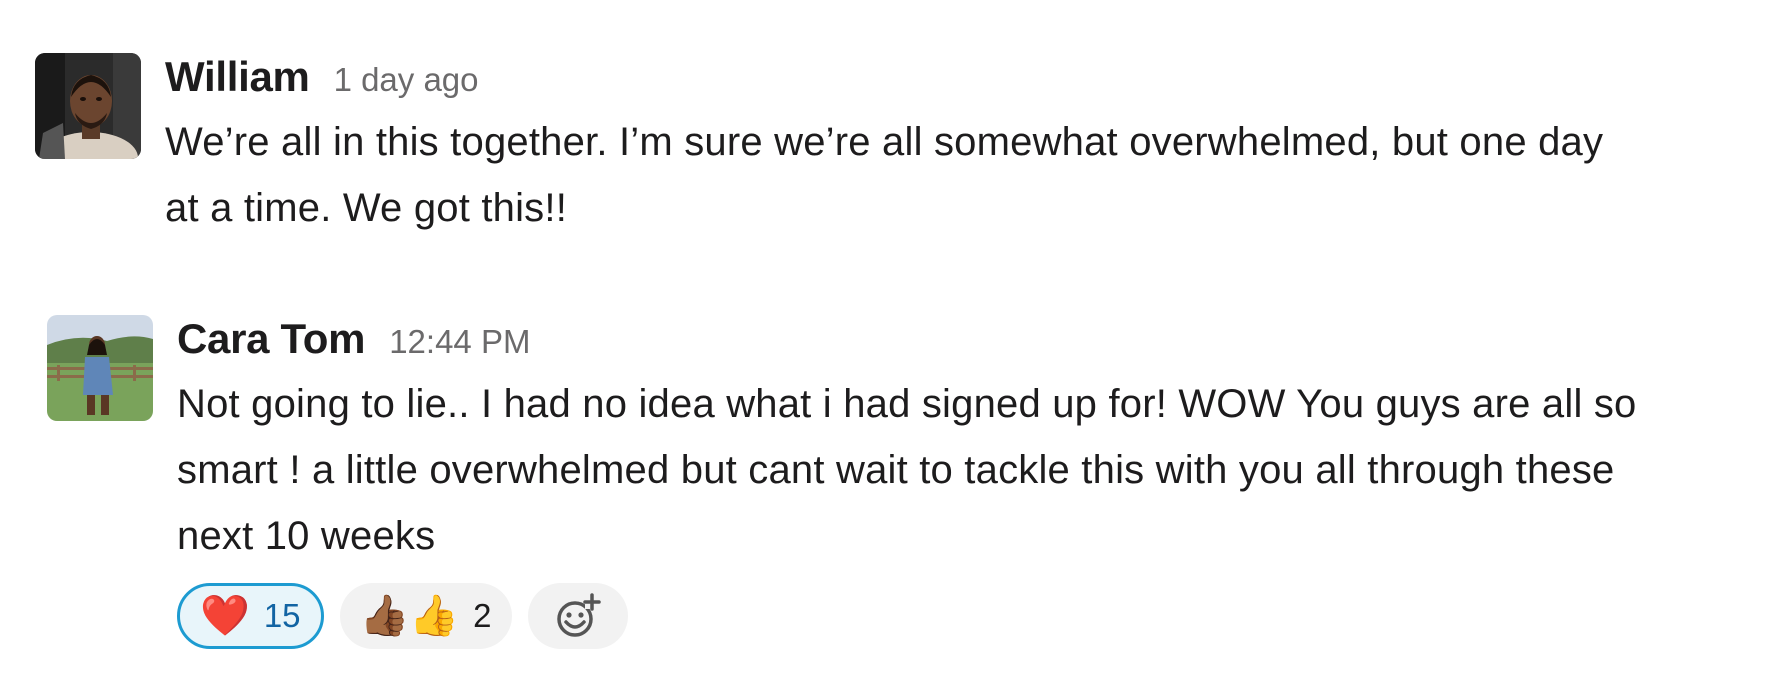  Describe the element at coordinates (962, 616) in the screenshot. I see `reactions-bar: ❤️ 15 👍🏾👍 2` at that location.